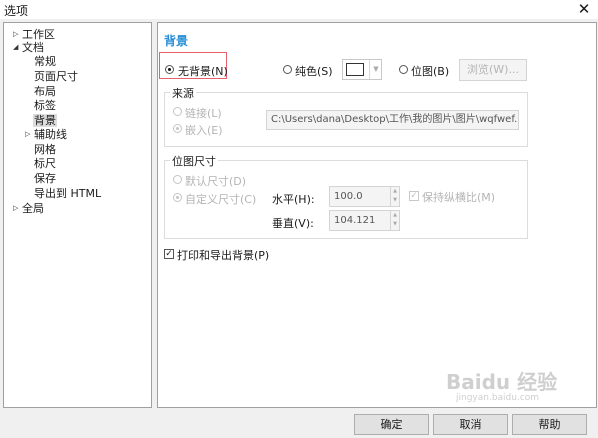 This screenshot has width=598, height=438. Describe the element at coordinates (470, 424) in the screenshot. I see `cancel-button: 取消` at that location.